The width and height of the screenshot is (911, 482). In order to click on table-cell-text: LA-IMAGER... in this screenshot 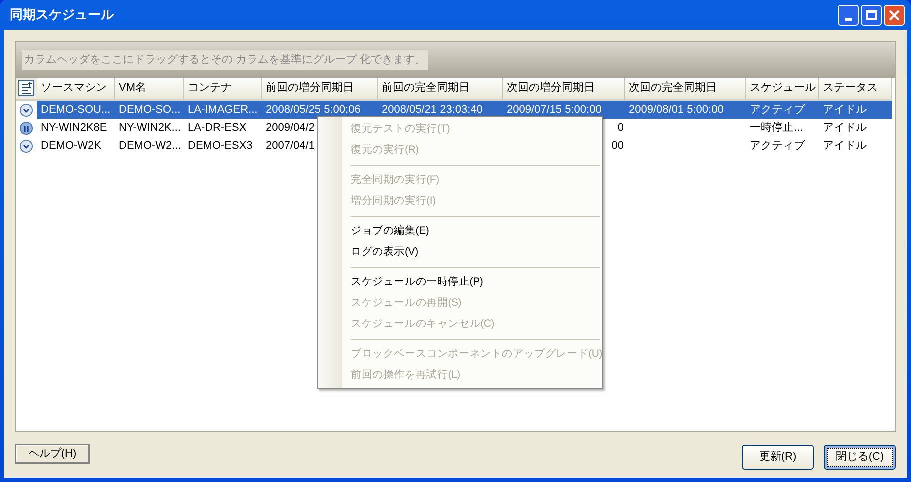, I will do `click(223, 110)`.